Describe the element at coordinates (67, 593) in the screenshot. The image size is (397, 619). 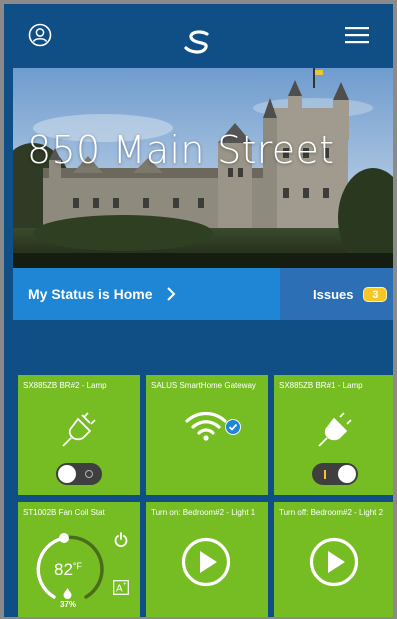
I see `humidity-drop-icon` at that location.